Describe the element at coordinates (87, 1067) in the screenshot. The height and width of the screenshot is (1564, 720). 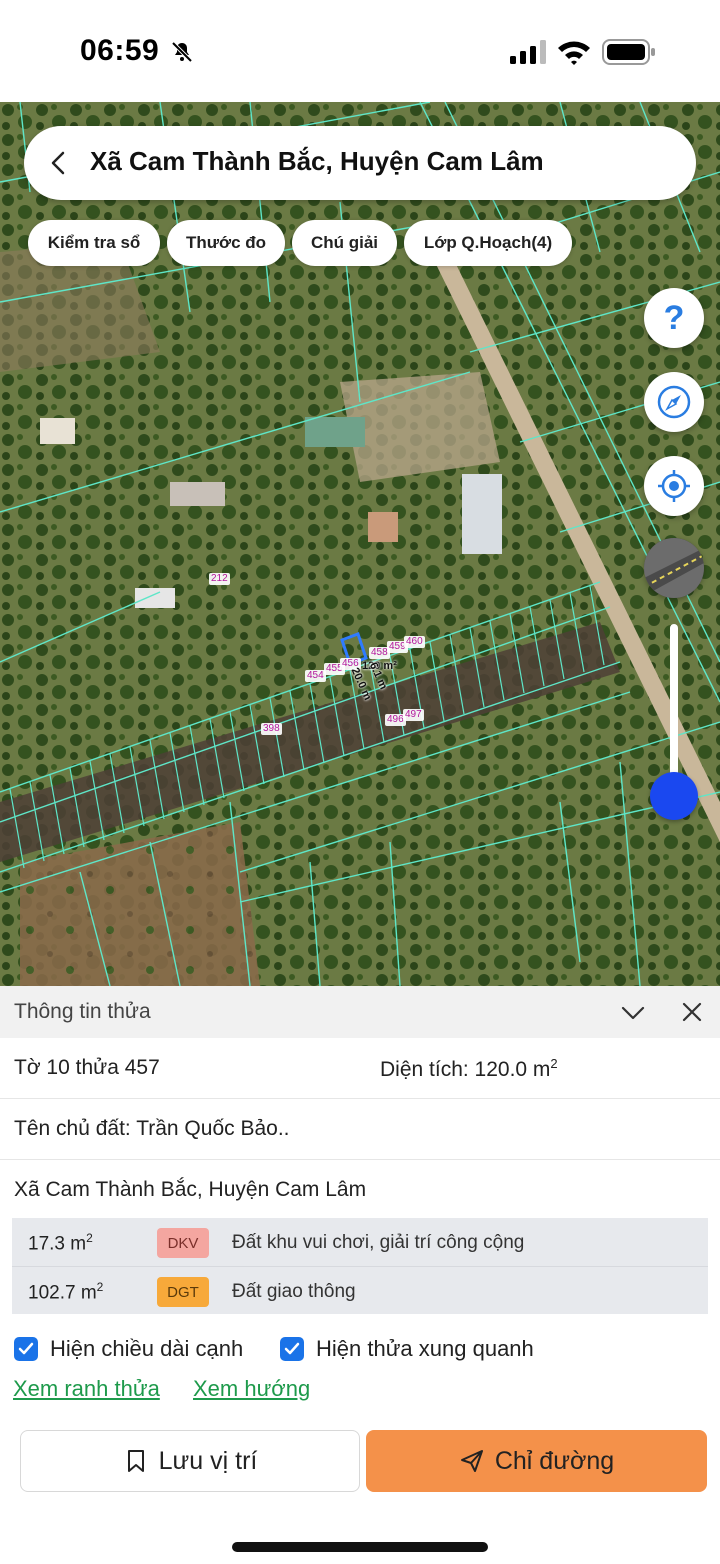
I see `sheet-parcel-number: Tờ 10 thửa 457` at that location.